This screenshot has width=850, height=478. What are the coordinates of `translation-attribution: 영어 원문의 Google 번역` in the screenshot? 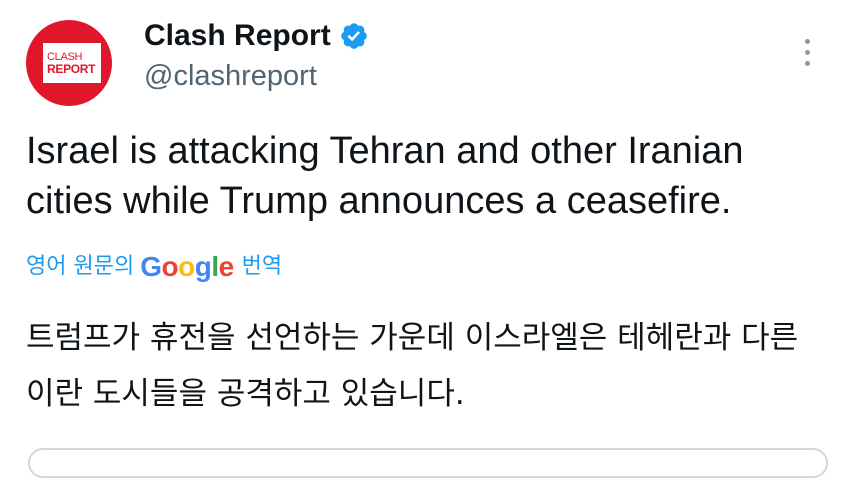 It's located at (154, 267).